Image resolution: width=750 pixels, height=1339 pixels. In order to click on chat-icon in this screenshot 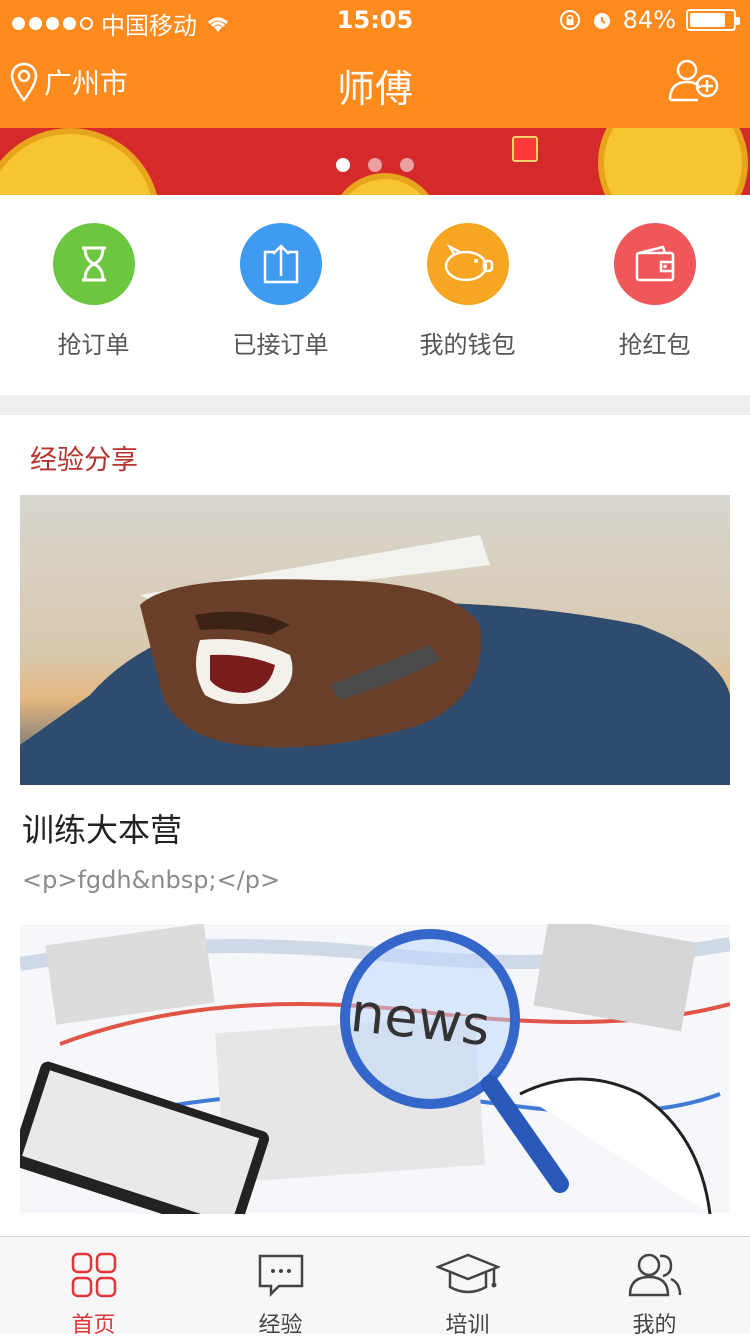, I will do `click(280, 1276)`.